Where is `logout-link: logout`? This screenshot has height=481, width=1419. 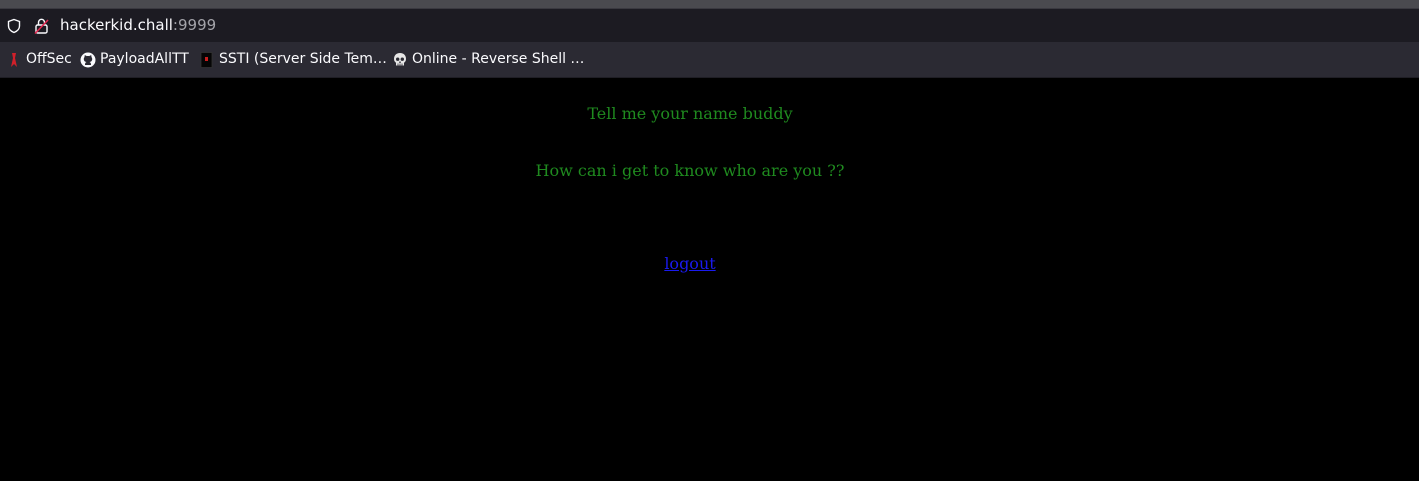 logout-link: logout is located at coordinates (689, 263).